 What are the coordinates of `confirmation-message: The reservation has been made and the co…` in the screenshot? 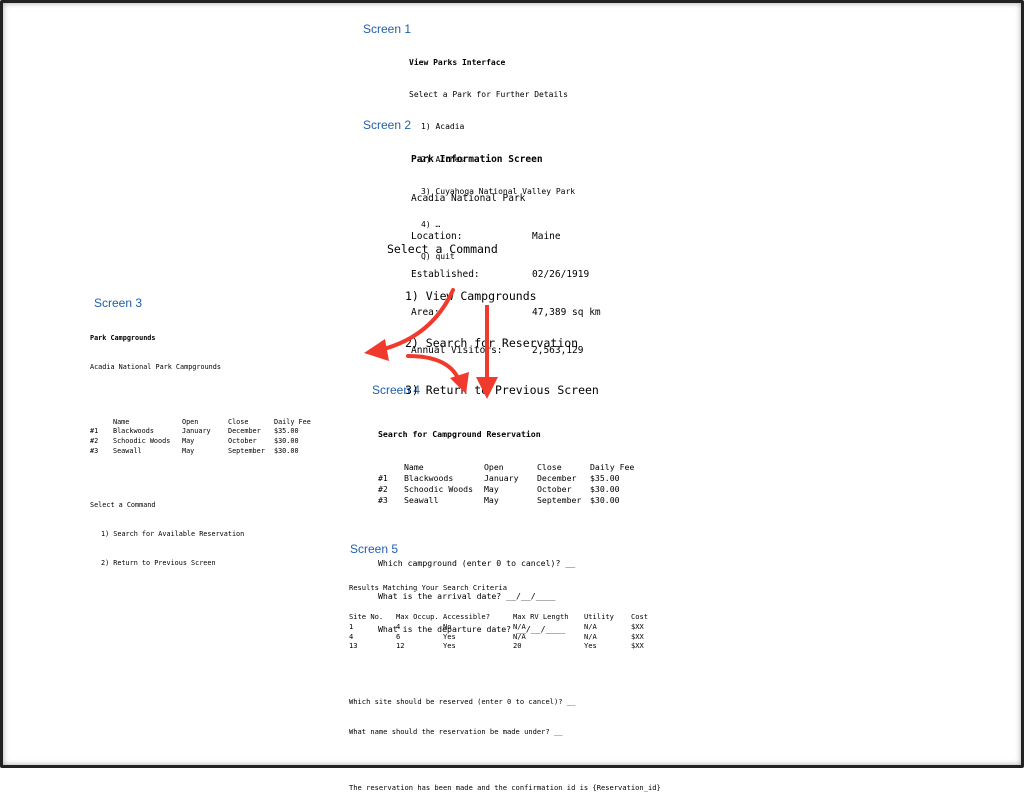 It's located at (505, 787).